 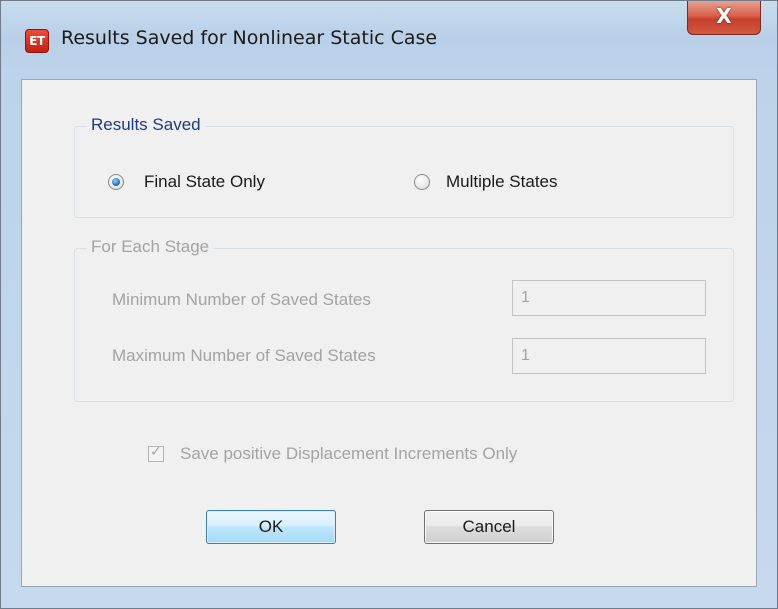 I want to click on max-saved-states-label: Maximum Number of Saved States, so click(x=244, y=355).